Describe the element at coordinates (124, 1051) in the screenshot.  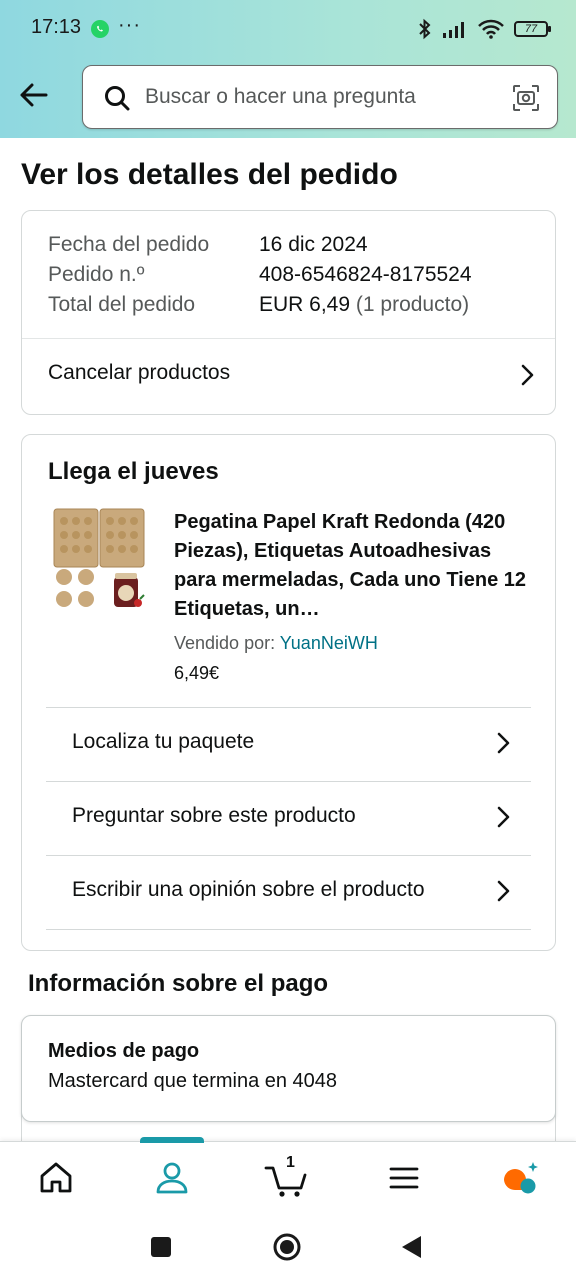
I see `payment-method-label: Medios de pago` at that location.